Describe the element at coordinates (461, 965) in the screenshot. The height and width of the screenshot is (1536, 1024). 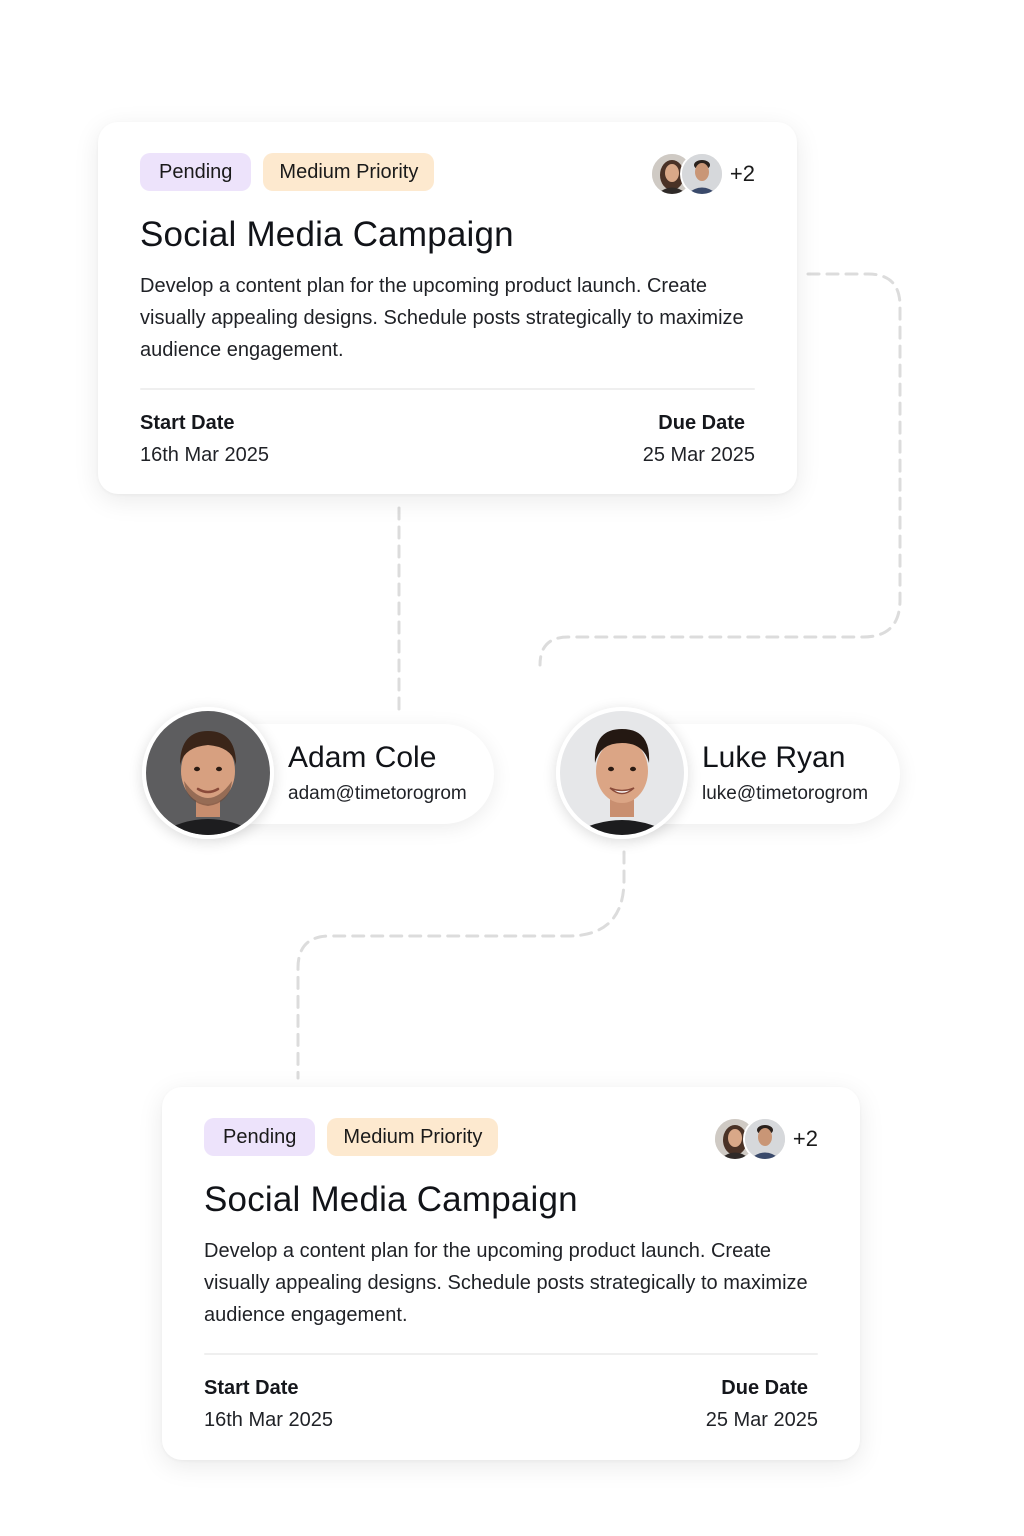
I see `connector-luke-task2` at that location.